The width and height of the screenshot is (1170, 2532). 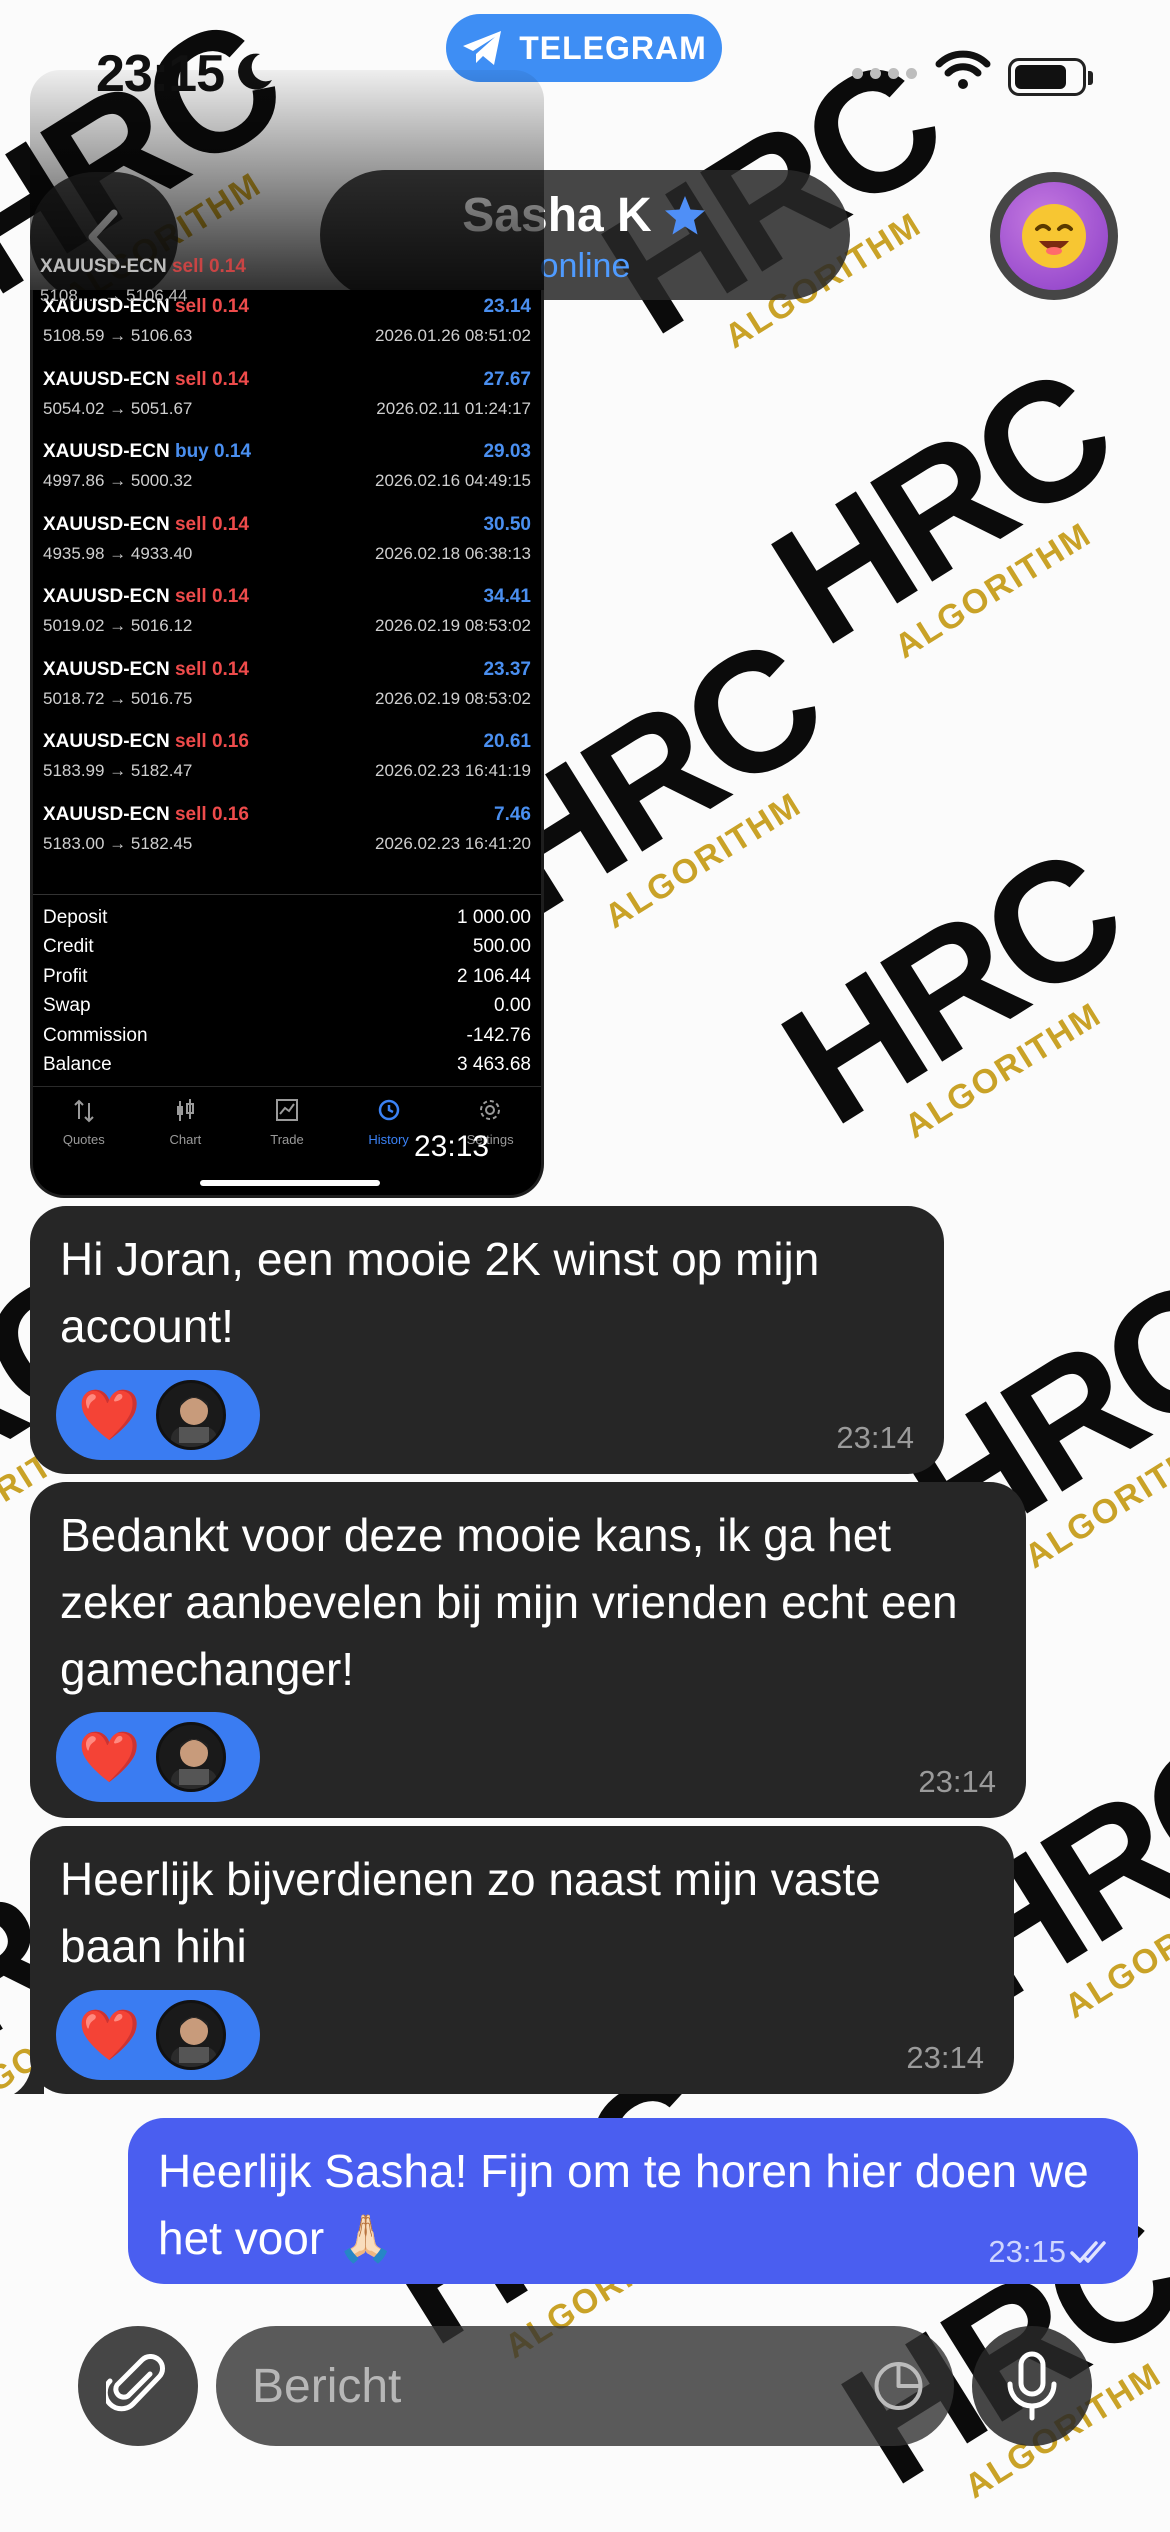 I want to click on home-indicator, so click(x=290, y=1183).